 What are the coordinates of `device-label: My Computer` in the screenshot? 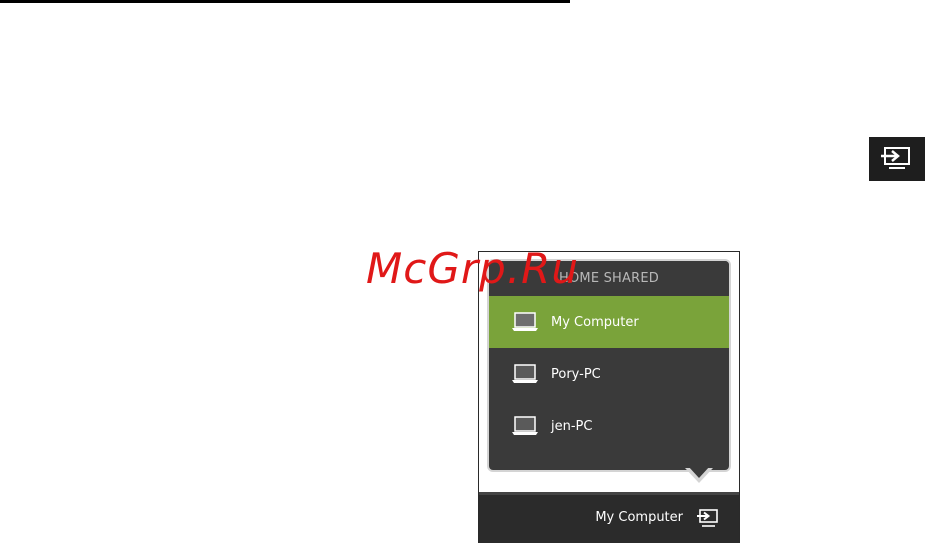 It's located at (595, 322).